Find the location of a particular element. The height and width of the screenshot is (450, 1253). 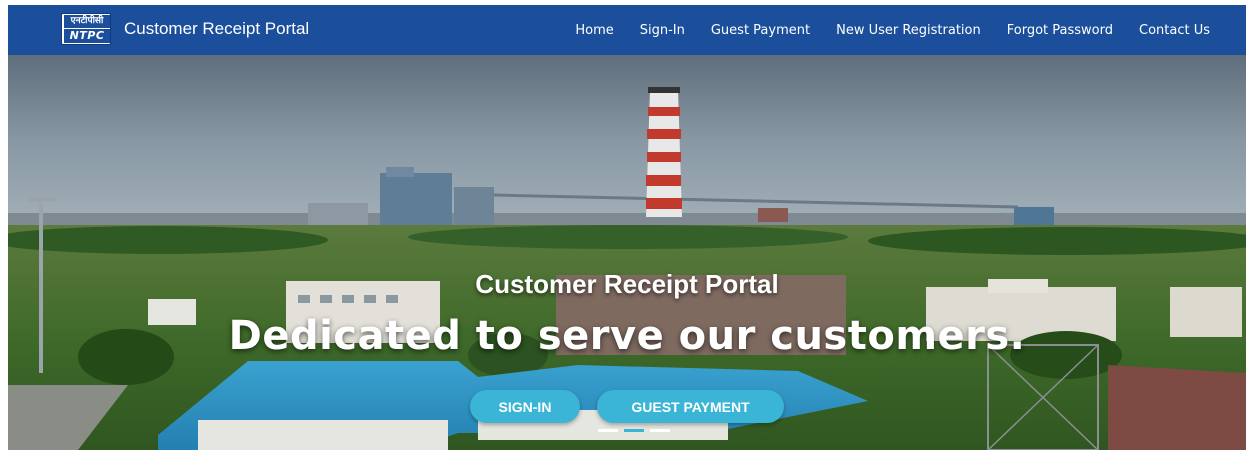

nav-signin-link: Sign-In is located at coordinates (662, 30).